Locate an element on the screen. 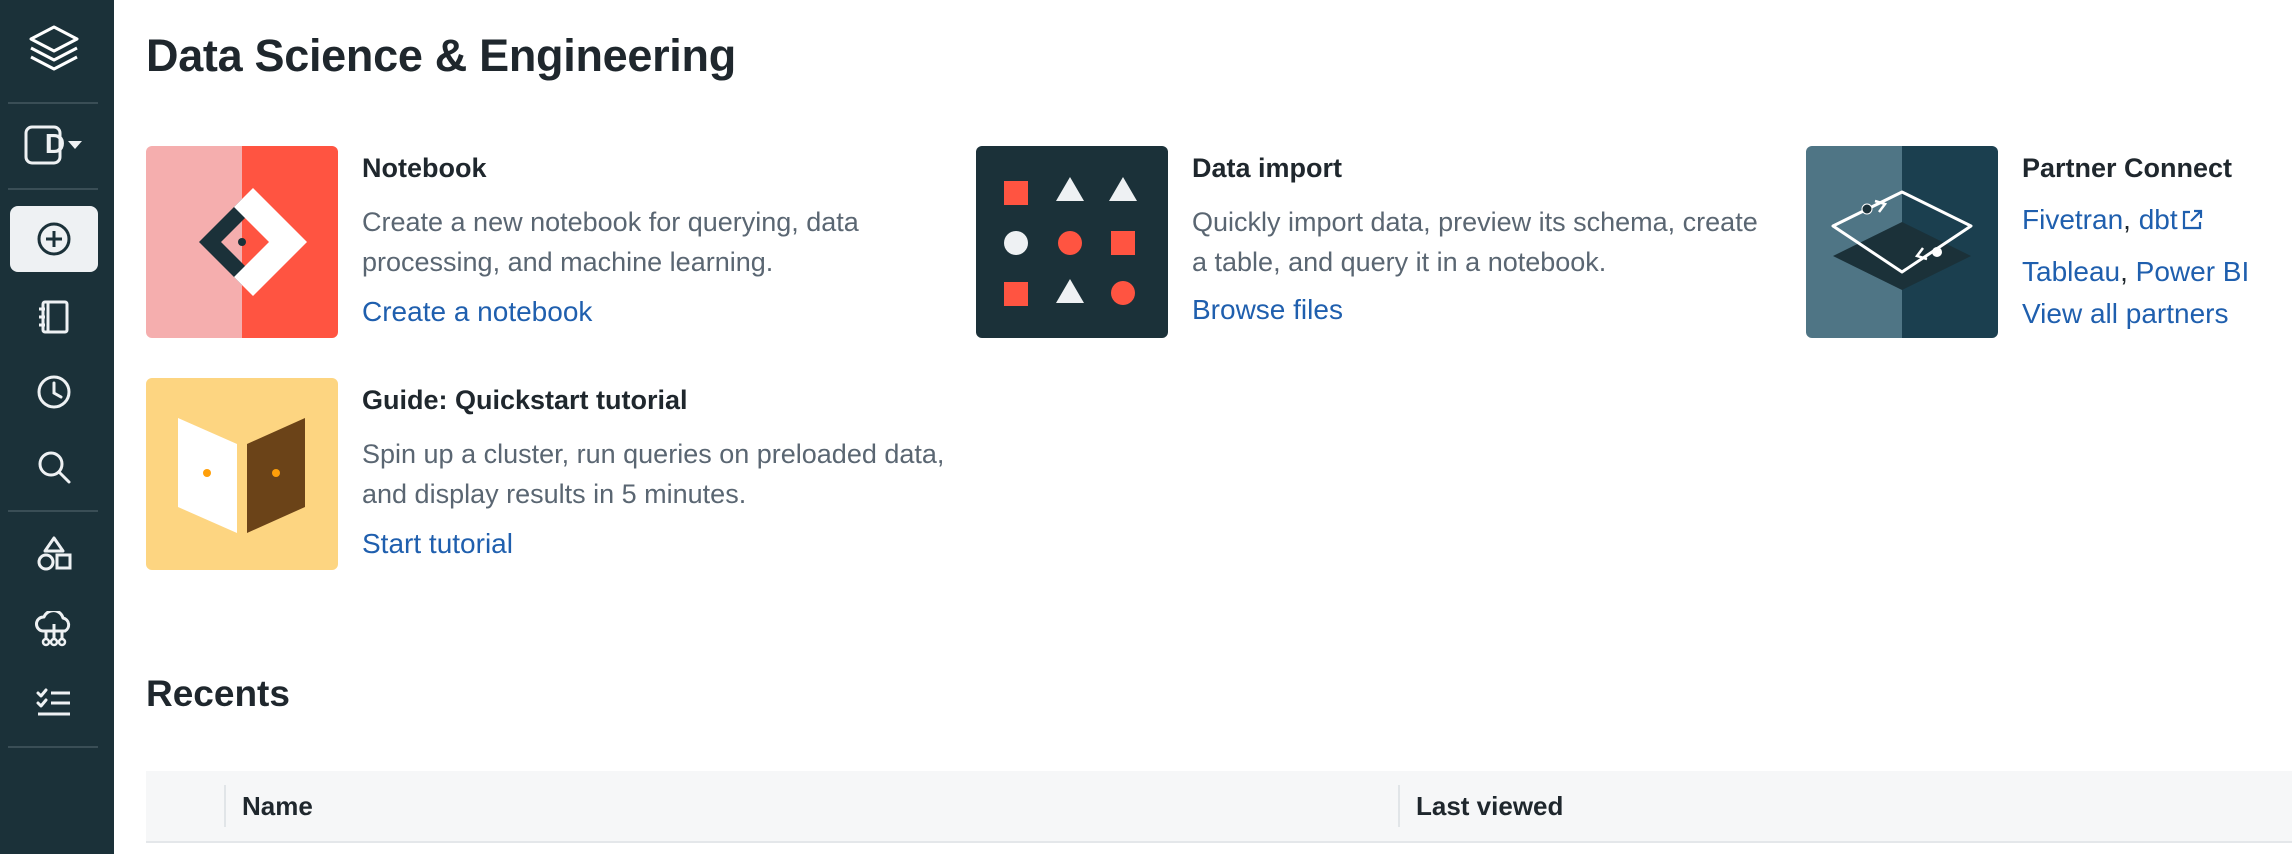 This screenshot has height=854, width=2292. partner-line-1: Fivetran, dbt is located at coordinates (2157, 220).